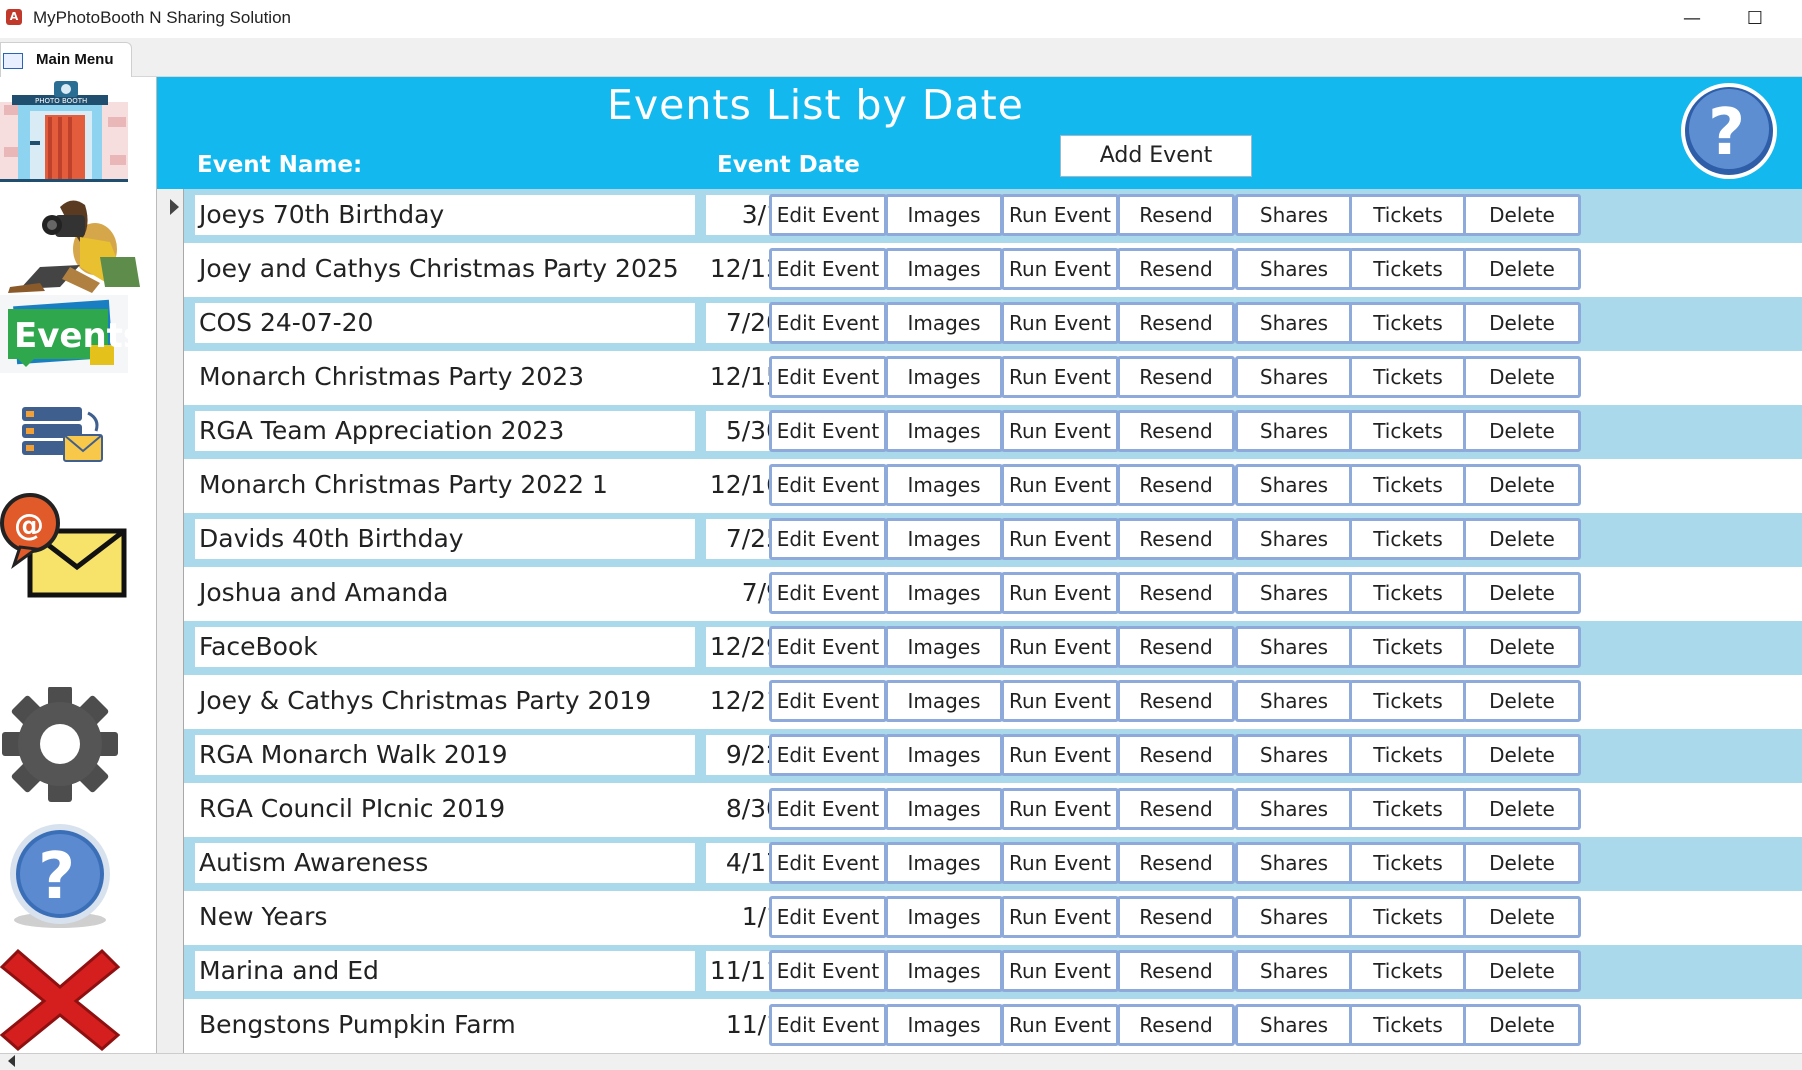 The height and width of the screenshot is (1070, 1802). What do you see at coordinates (445, 701) in the screenshot?
I see `event-name-field: Joey & Cathys Christmas Party 2019` at bounding box center [445, 701].